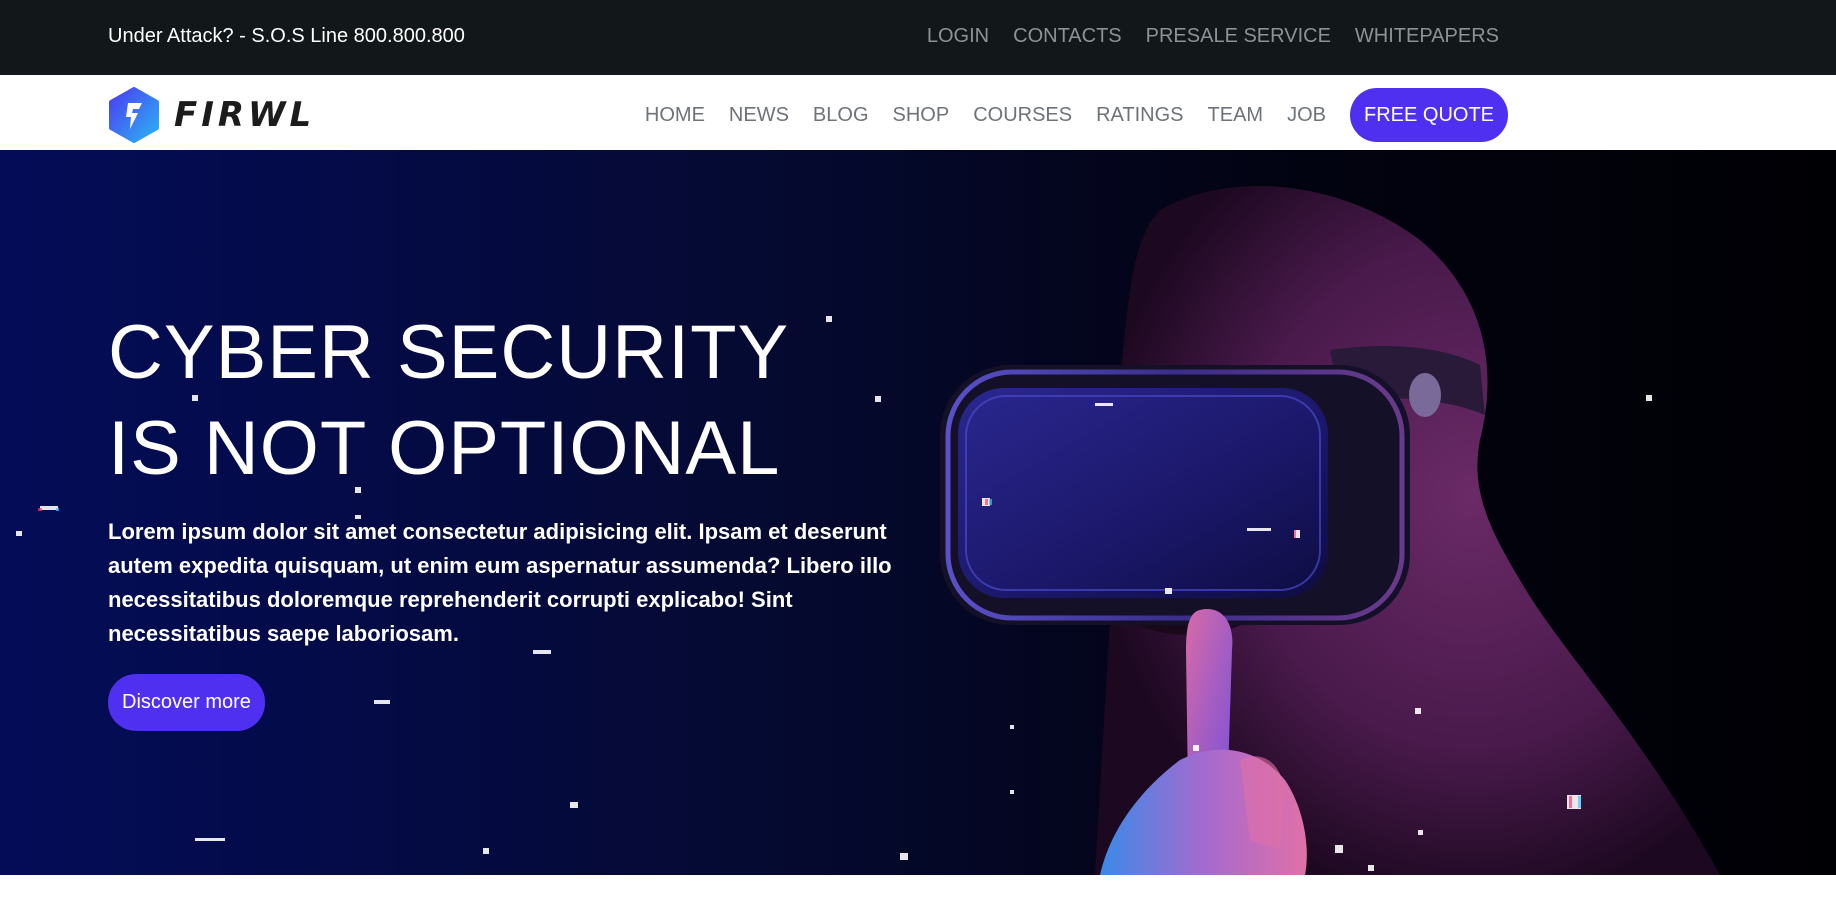 The height and width of the screenshot is (923, 1836). I want to click on top-link-presale-service: PRESALE SERVICE, so click(1238, 36).